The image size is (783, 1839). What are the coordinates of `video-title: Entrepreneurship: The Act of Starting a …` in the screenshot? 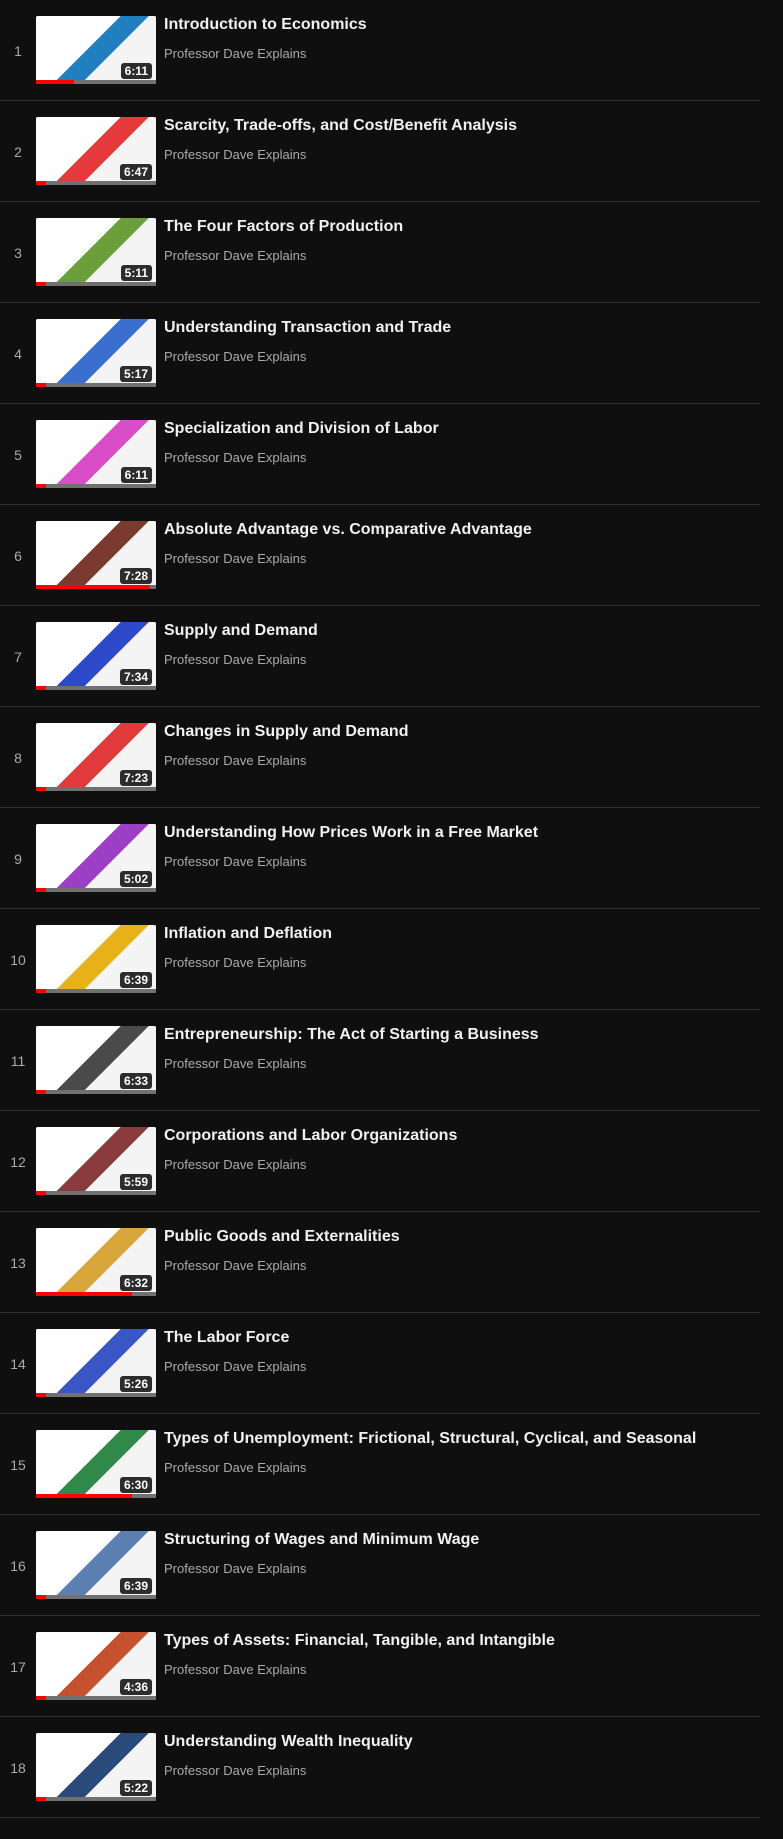 It's located at (457, 1035).